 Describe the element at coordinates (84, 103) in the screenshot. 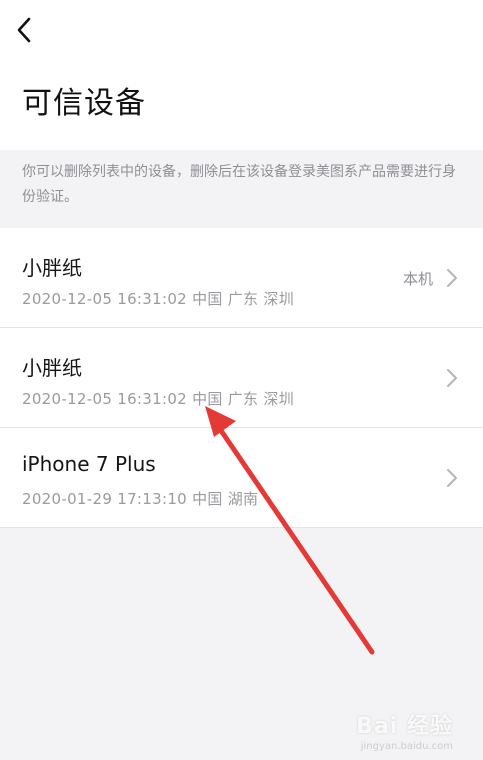

I see `page-title: 可信设备` at that location.